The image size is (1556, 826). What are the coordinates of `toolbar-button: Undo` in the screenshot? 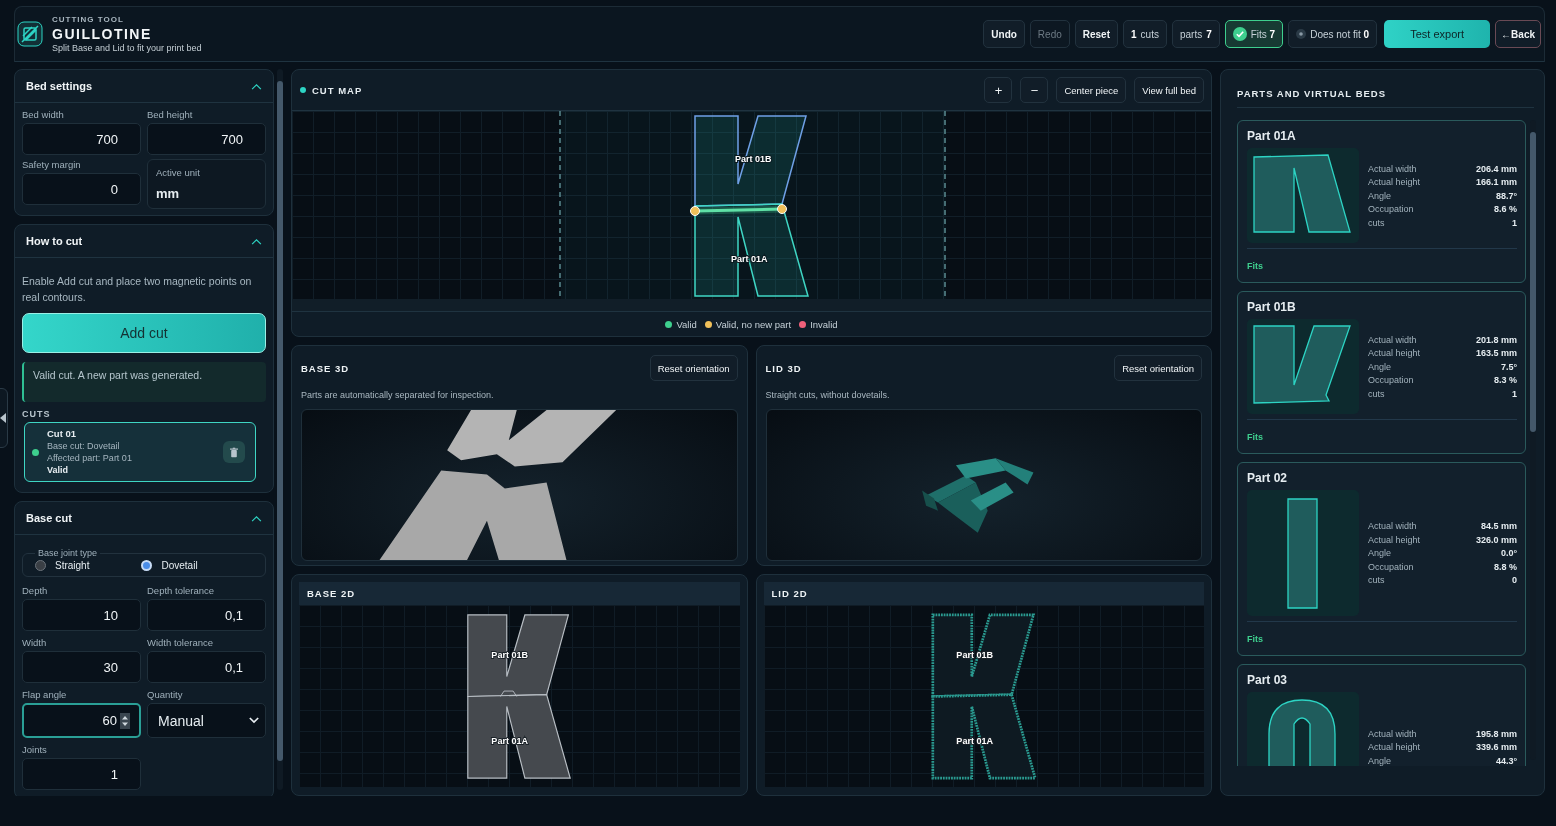 It's located at (1004, 34).